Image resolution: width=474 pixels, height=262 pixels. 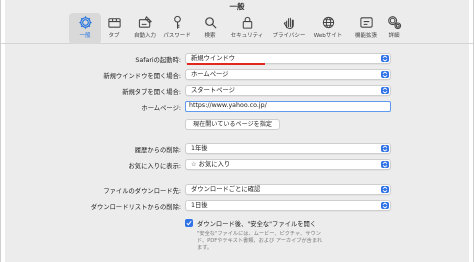 What do you see at coordinates (214, 164) in the screenshot?
I see `favorites-value: お気に入り` at bounding box center [214, 164].